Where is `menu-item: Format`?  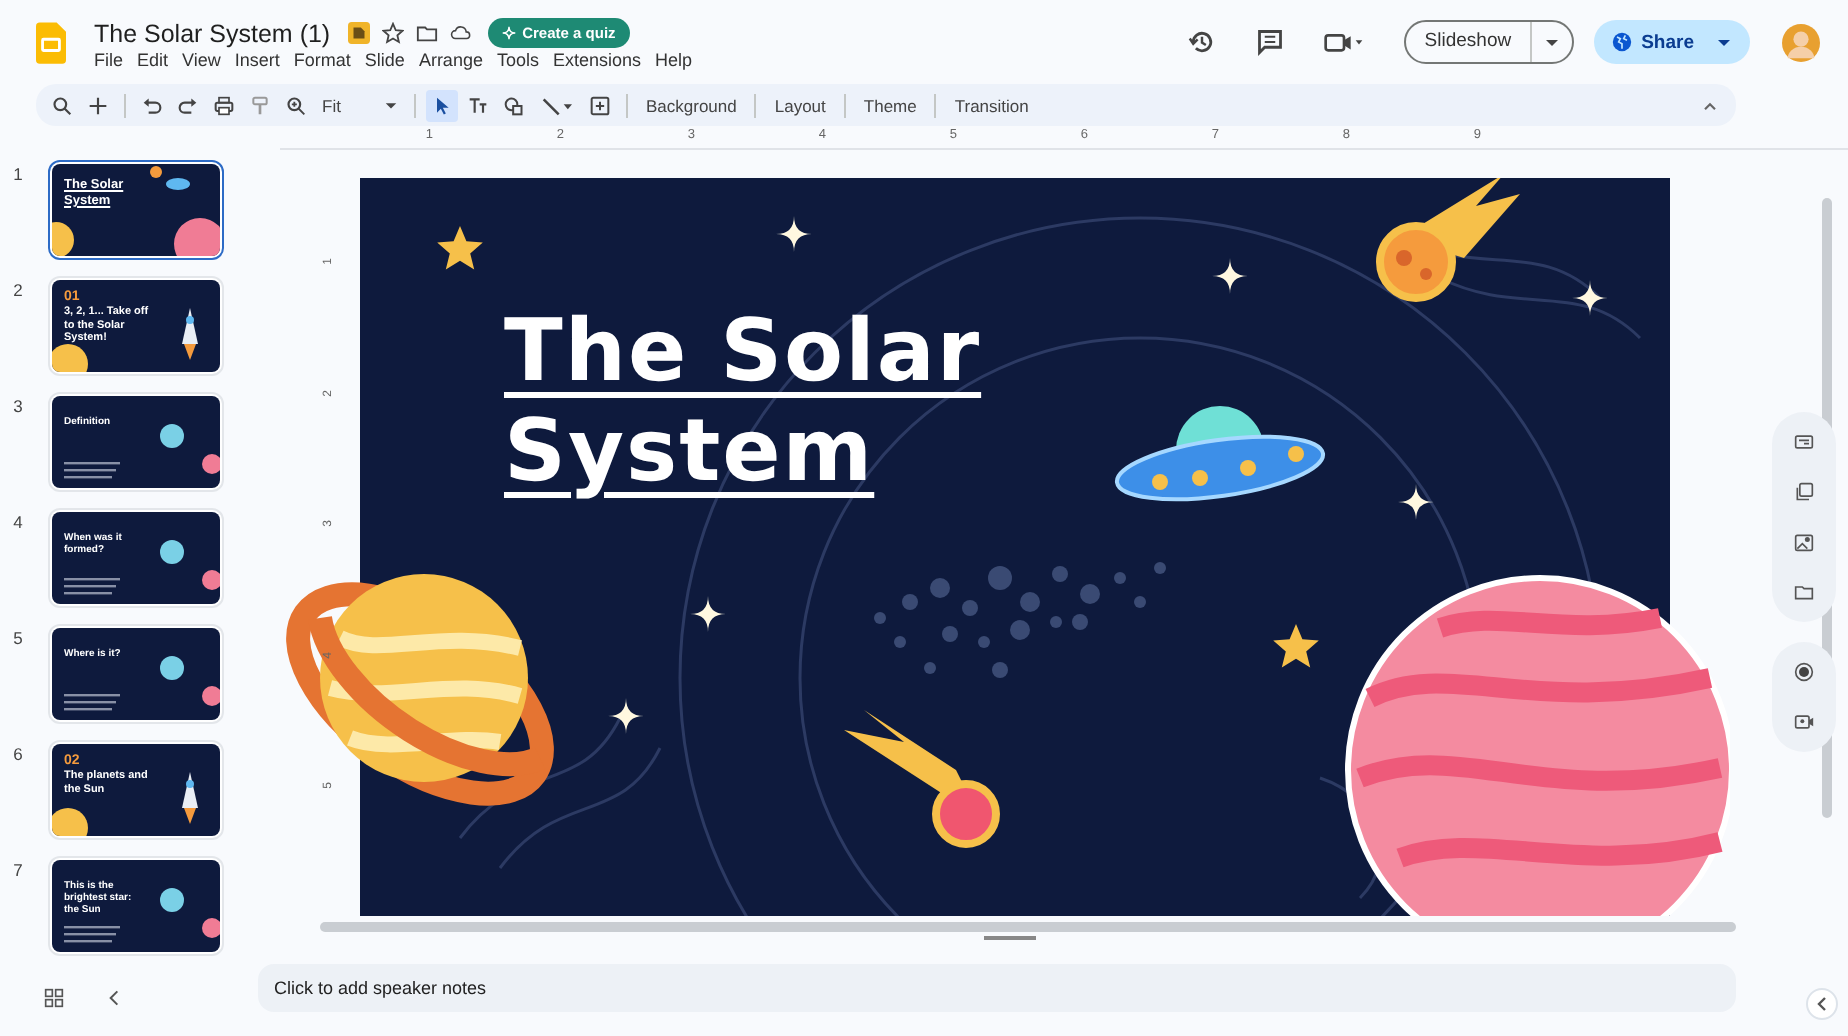 menu-item: Format is located at coordinates (322, 60).